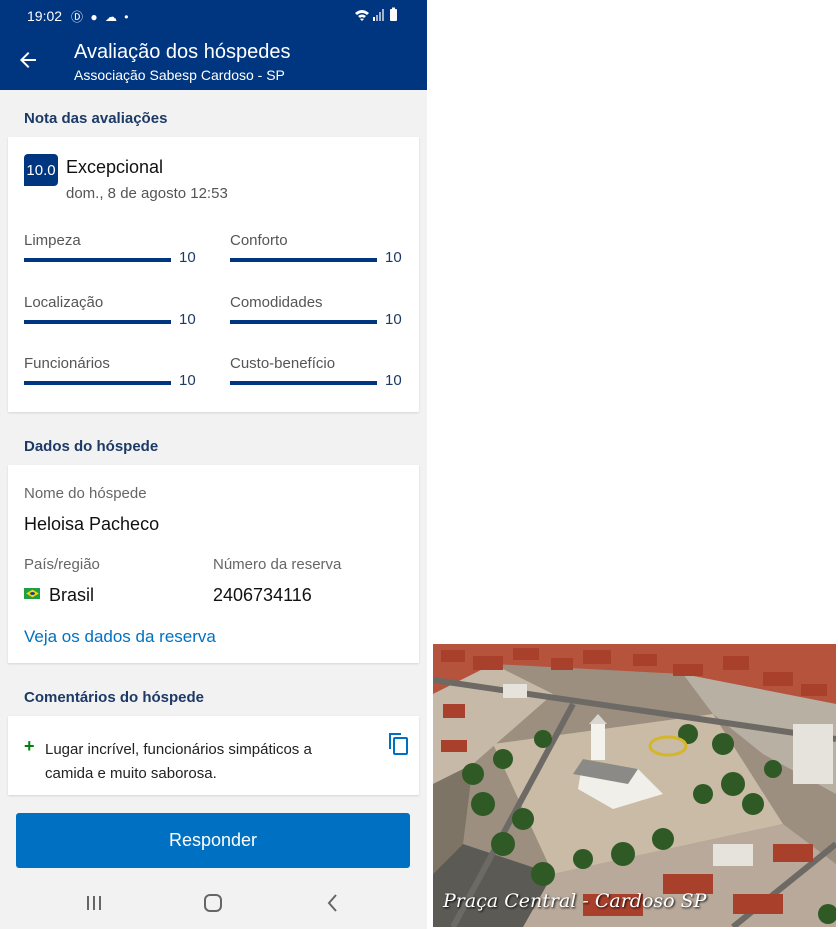 The height and width of the screenshot is (929, 838). I want to click on system-nav-bar, so click(213, 902).